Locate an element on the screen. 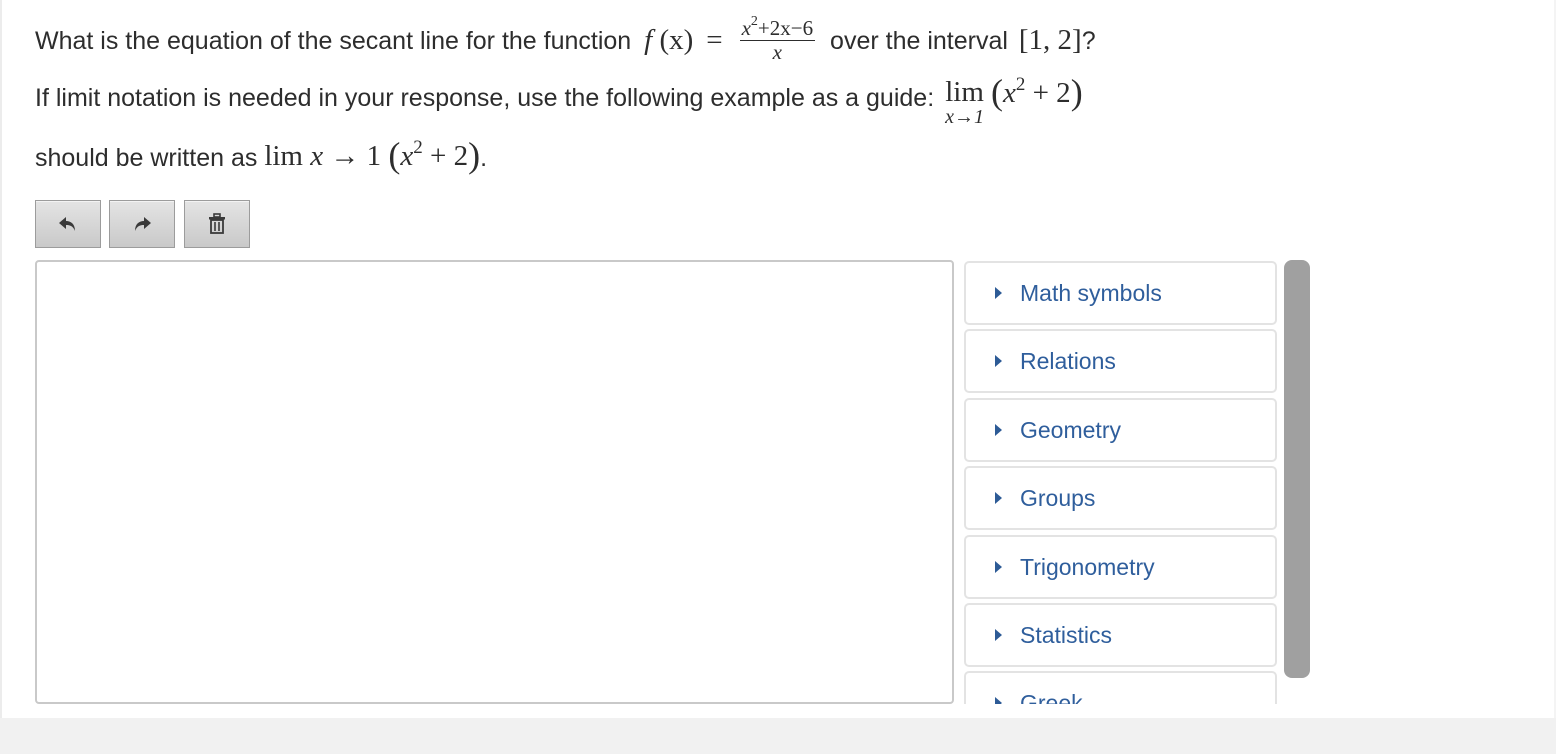  clear-button is located at coordinates (217, 224).